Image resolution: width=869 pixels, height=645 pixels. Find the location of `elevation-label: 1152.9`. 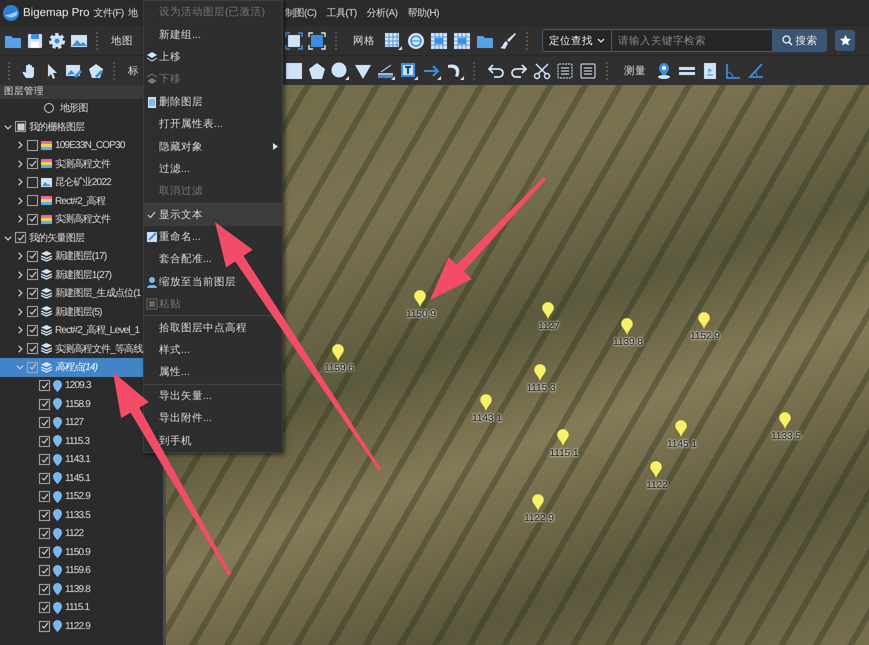

elevation-label: 1152.9 is located at coordinates (705, 336).